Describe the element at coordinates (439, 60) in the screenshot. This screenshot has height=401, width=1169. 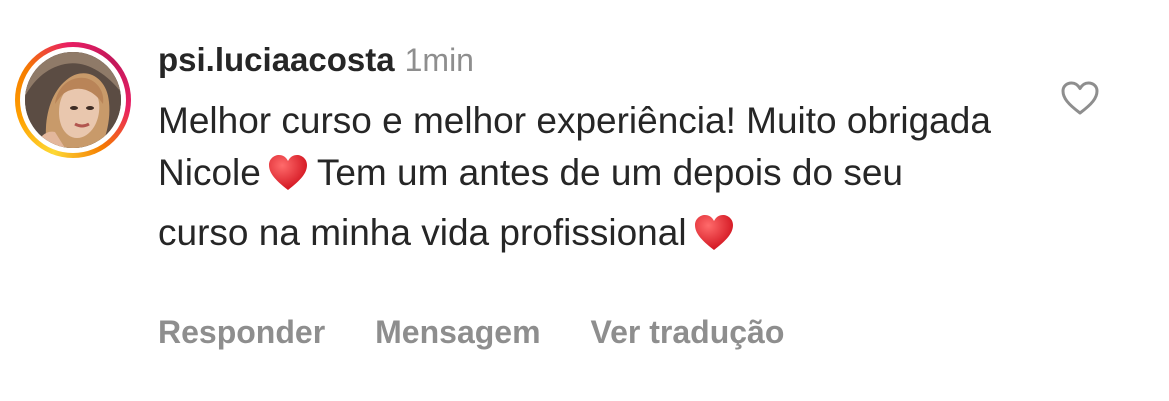
I see `timestamp: 1min` at that location.